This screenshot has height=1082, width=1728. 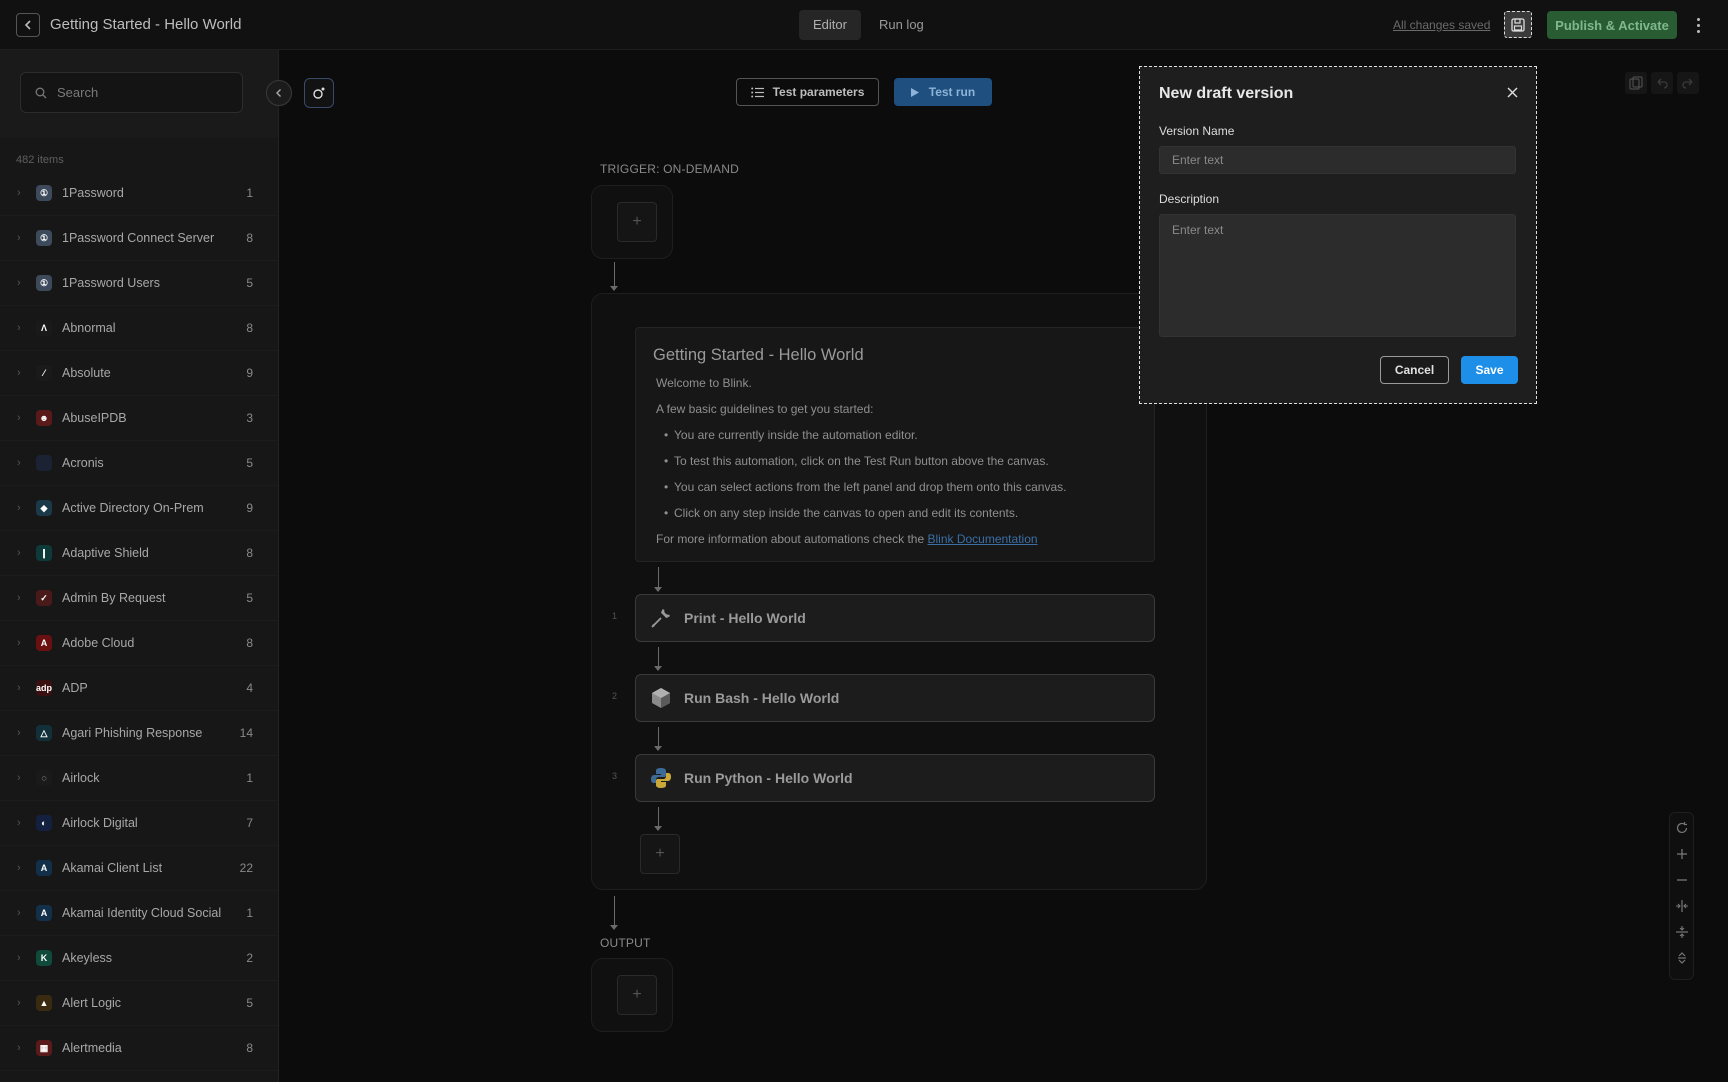 I want to click on agari-icon: △, so click(x=44, y=733).